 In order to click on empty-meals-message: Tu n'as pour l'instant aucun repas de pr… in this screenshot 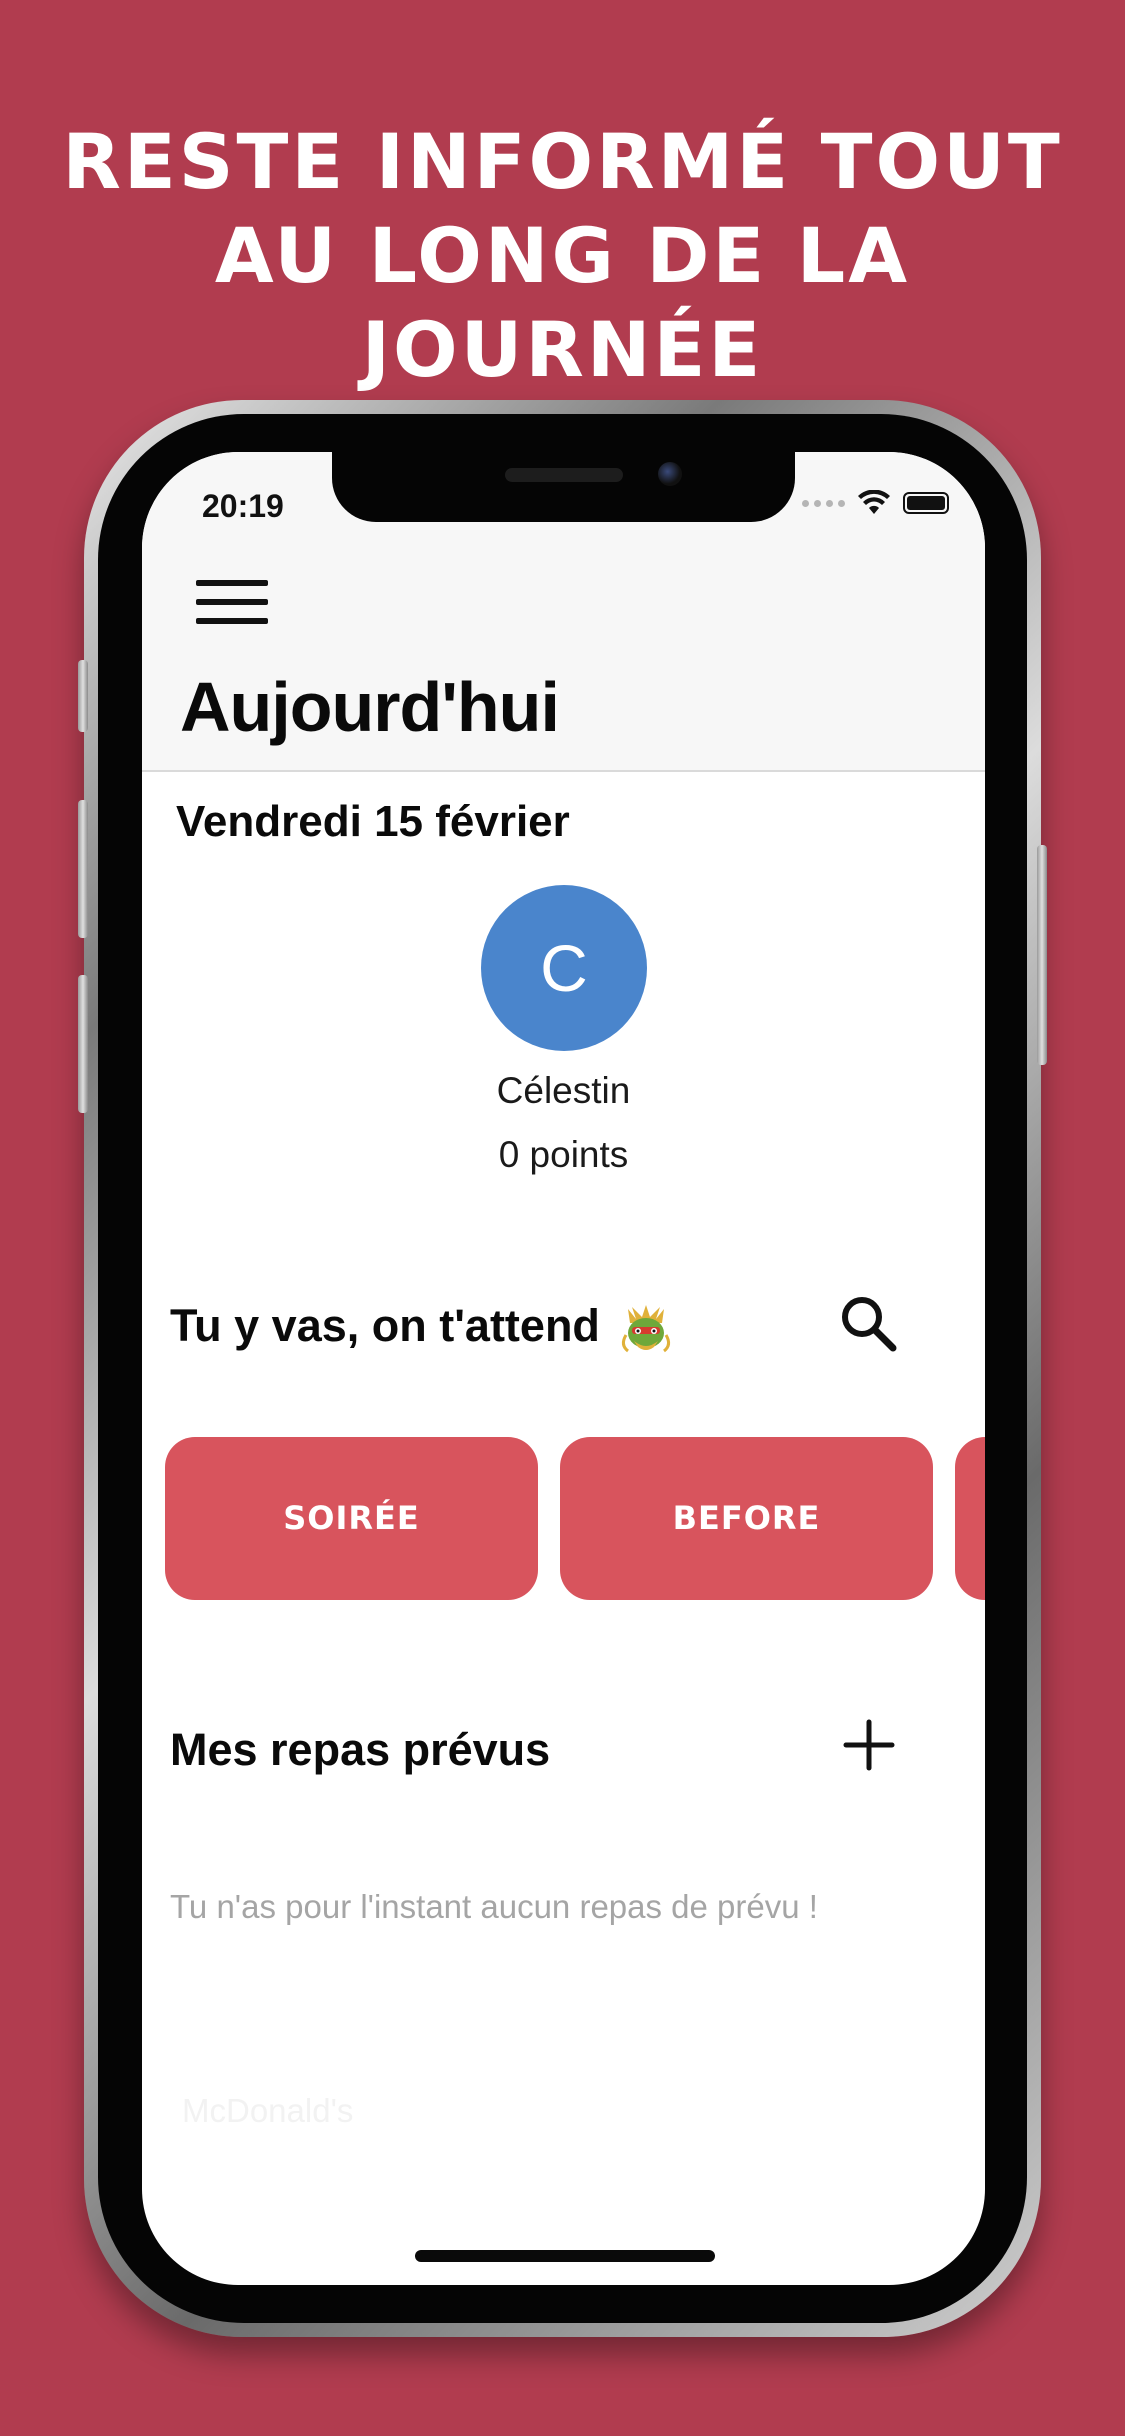, I will do `click(494, 1906)`.